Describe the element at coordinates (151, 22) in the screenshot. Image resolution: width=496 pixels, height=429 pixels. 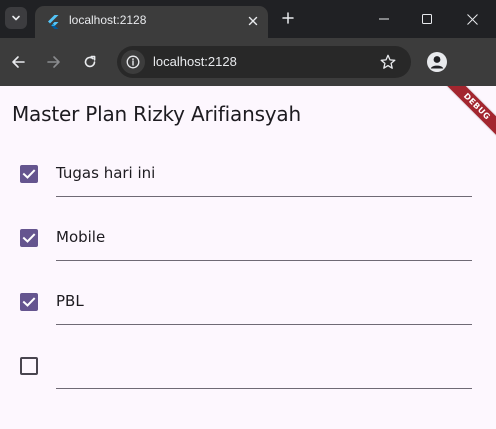
I see `tab-localhost: localhost:2128` at that location.